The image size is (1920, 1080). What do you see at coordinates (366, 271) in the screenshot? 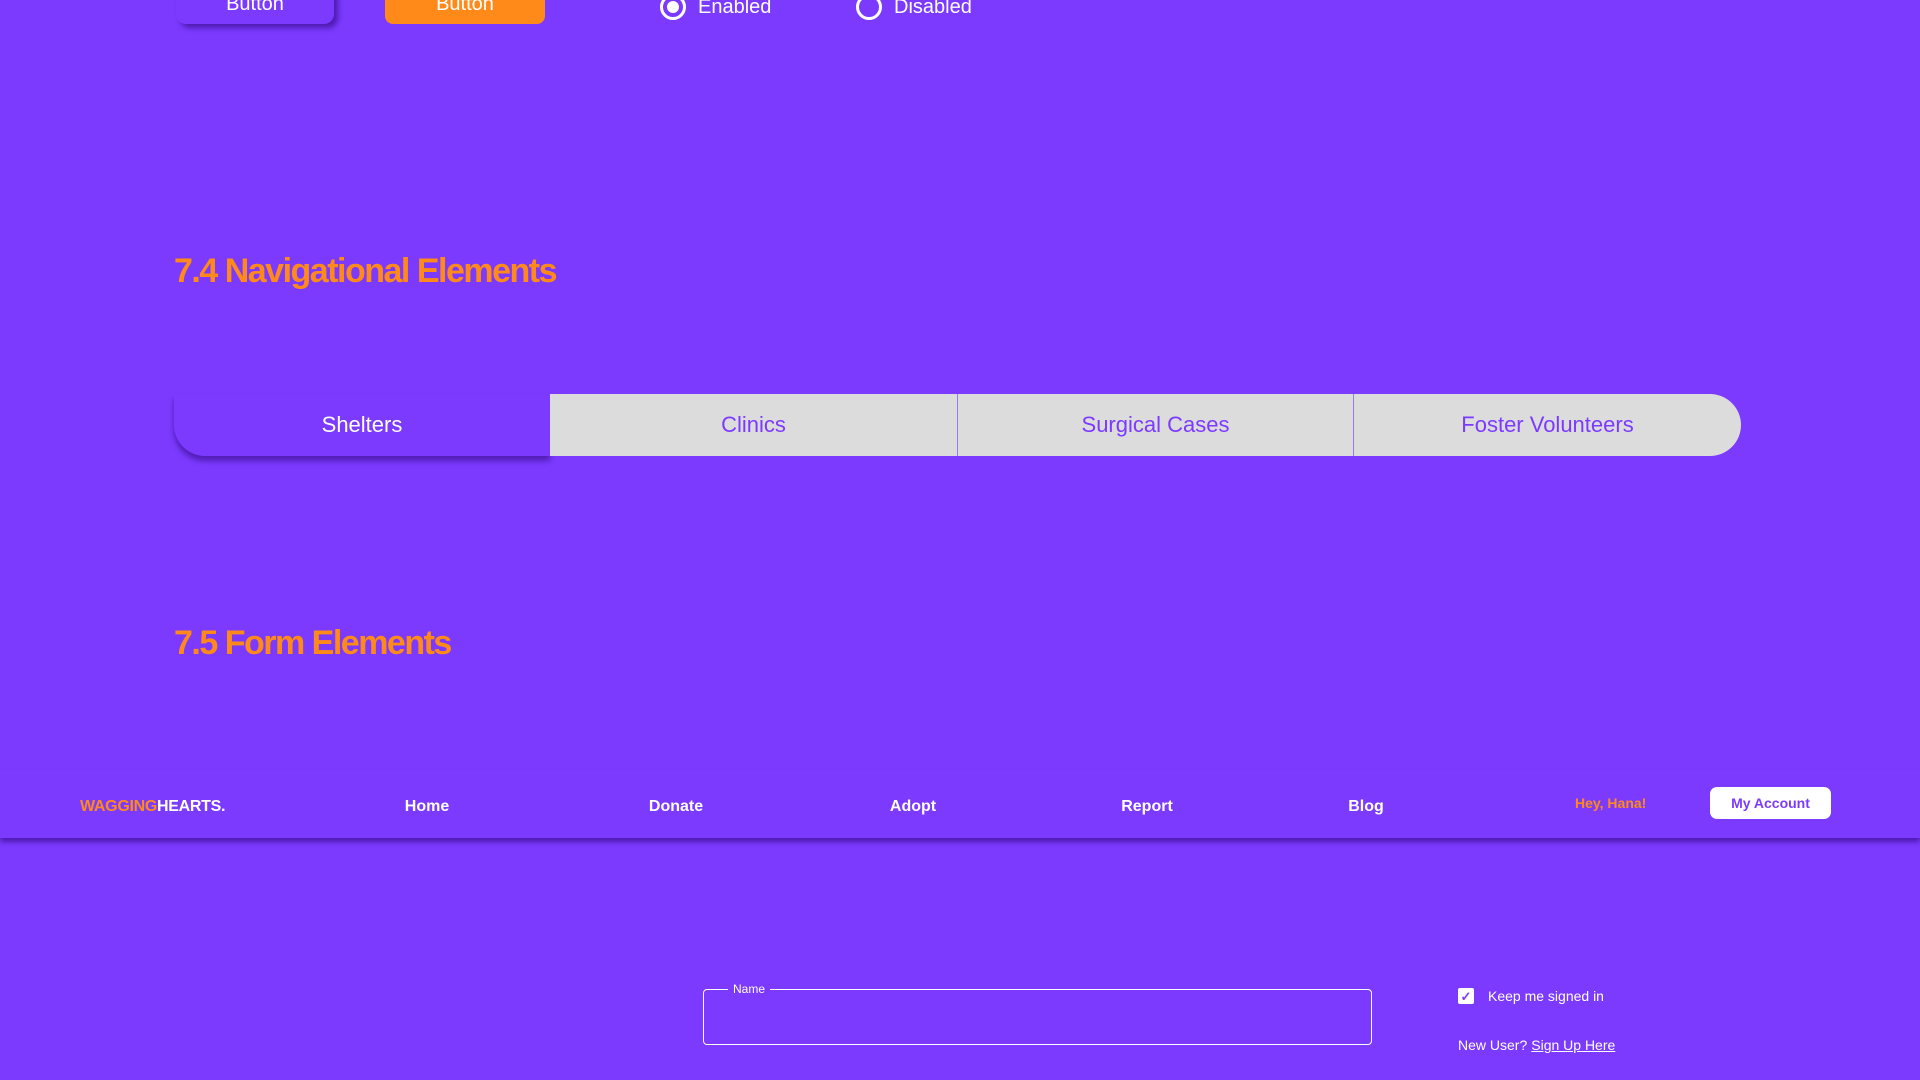
I see `nav-section-title: 7.4 Navigational Elements` at bounding box center [366, 271].